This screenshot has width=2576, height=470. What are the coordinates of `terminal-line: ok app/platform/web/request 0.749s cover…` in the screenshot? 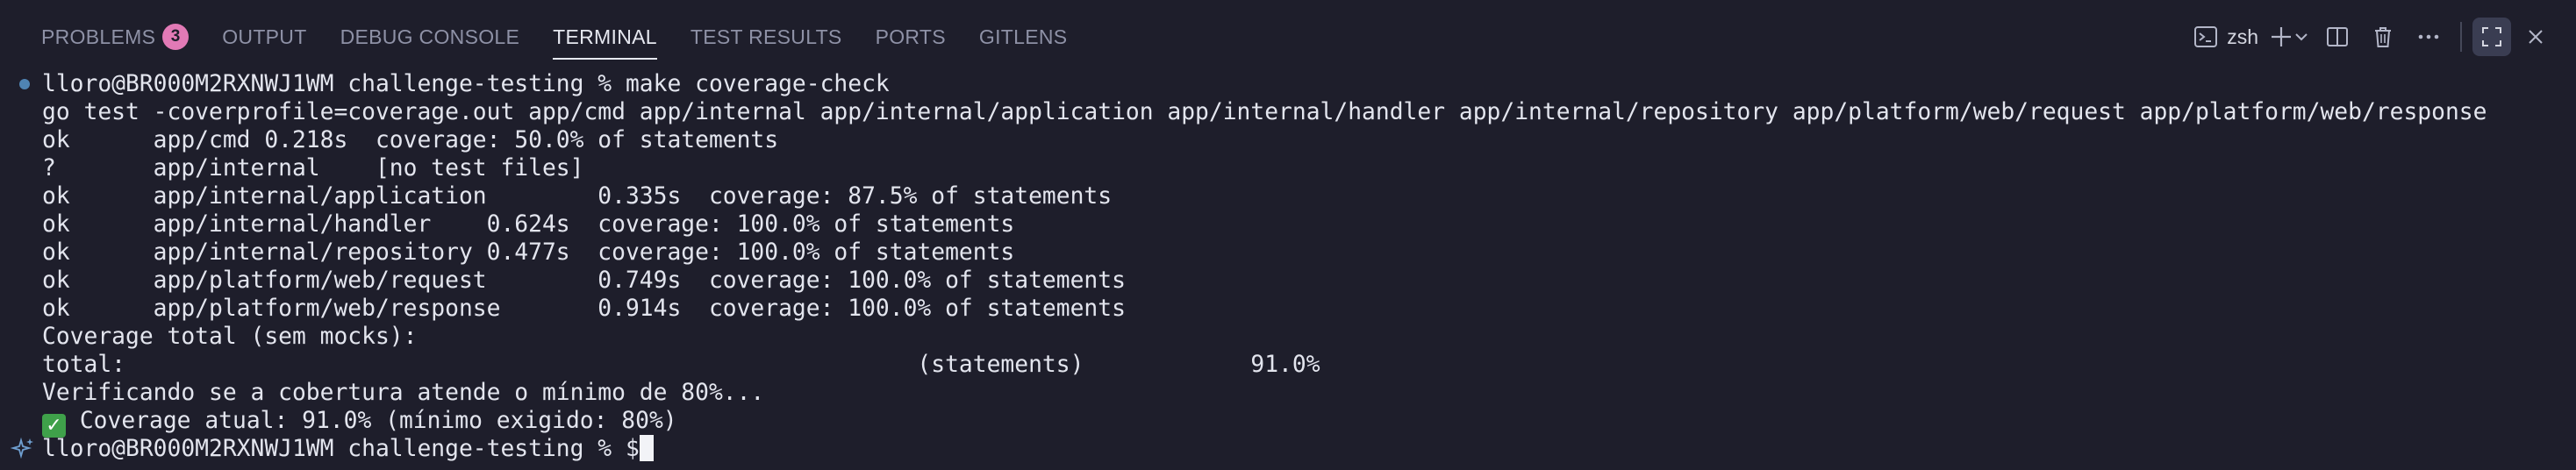 It's located at (584, 281).